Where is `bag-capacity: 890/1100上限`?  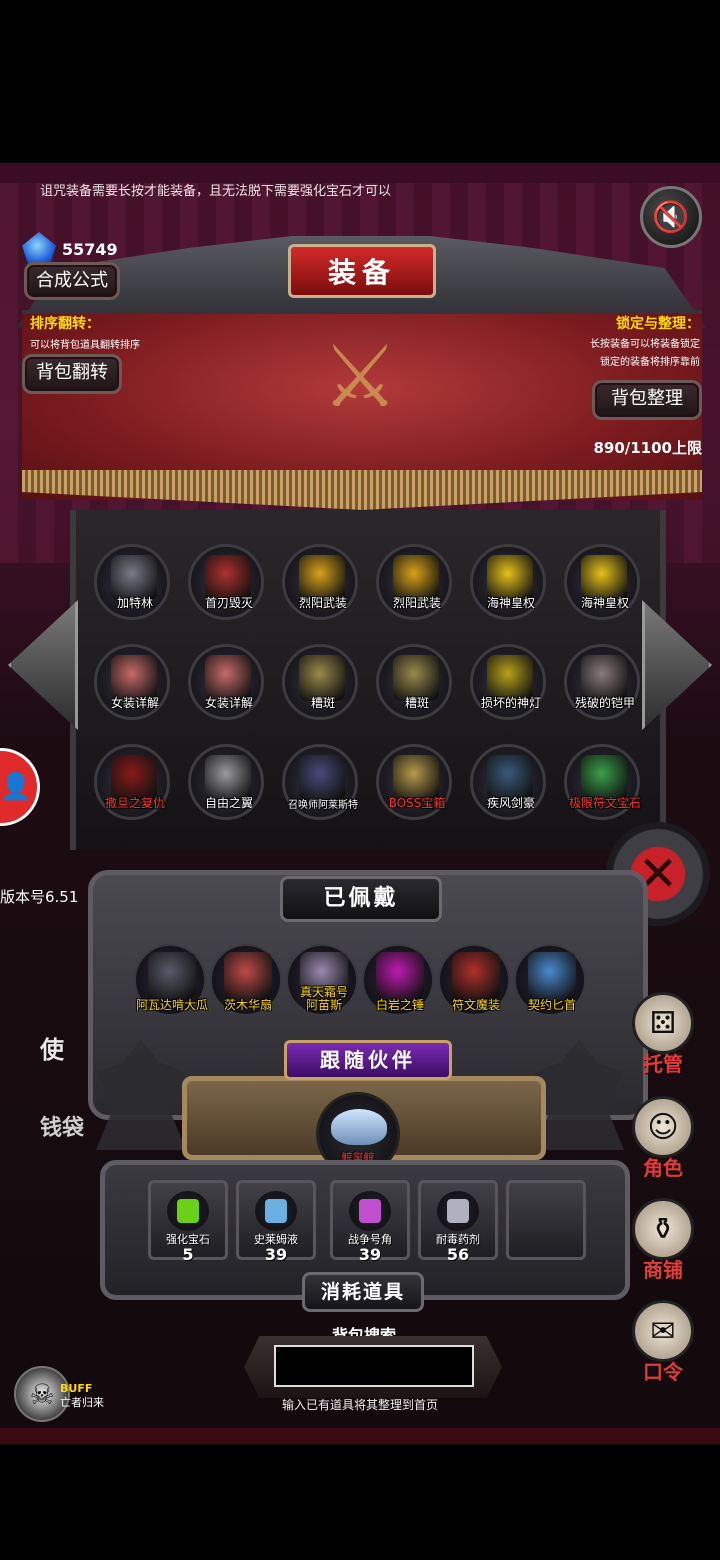 bag-capacity: 890/1100上限 is located at coordinates (647, 448).